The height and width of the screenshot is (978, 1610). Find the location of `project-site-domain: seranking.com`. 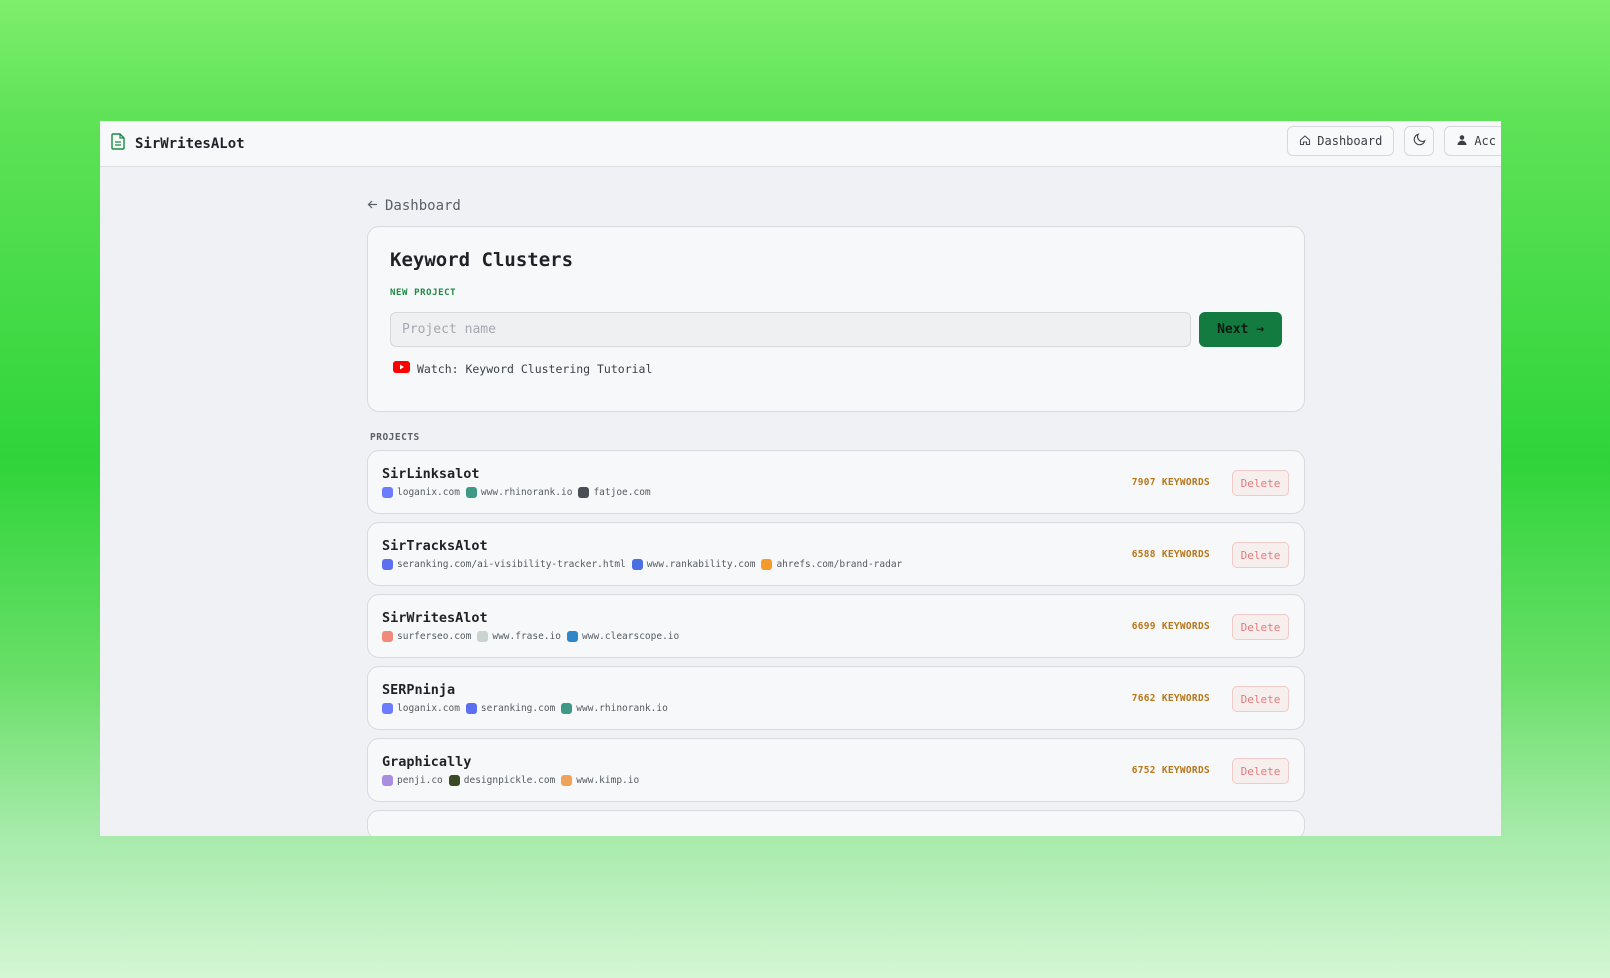

project-site-domain: seranking.com is located at coordinates (518, 708).